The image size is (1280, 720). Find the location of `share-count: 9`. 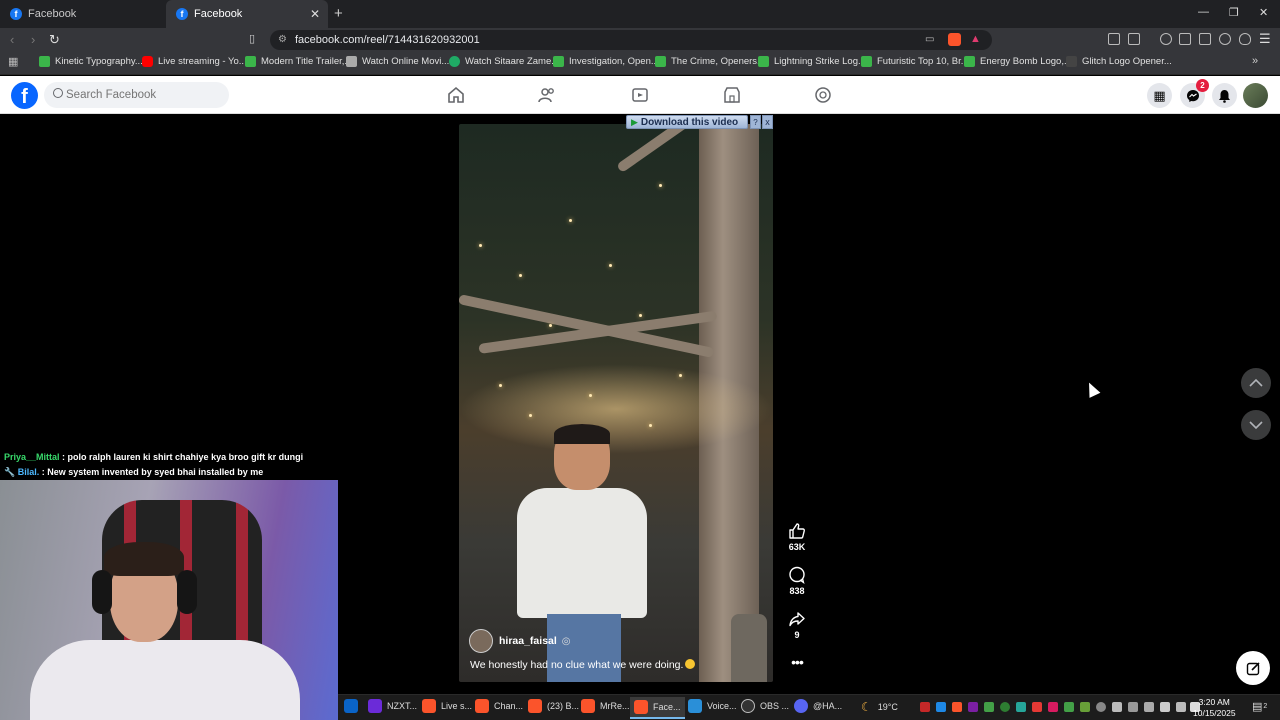

share-count: 9 is located at coordinates (797, 635).